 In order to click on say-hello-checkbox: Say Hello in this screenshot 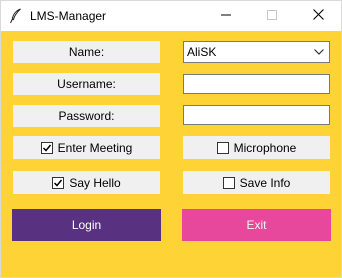, I will do `click(86, 182)`.